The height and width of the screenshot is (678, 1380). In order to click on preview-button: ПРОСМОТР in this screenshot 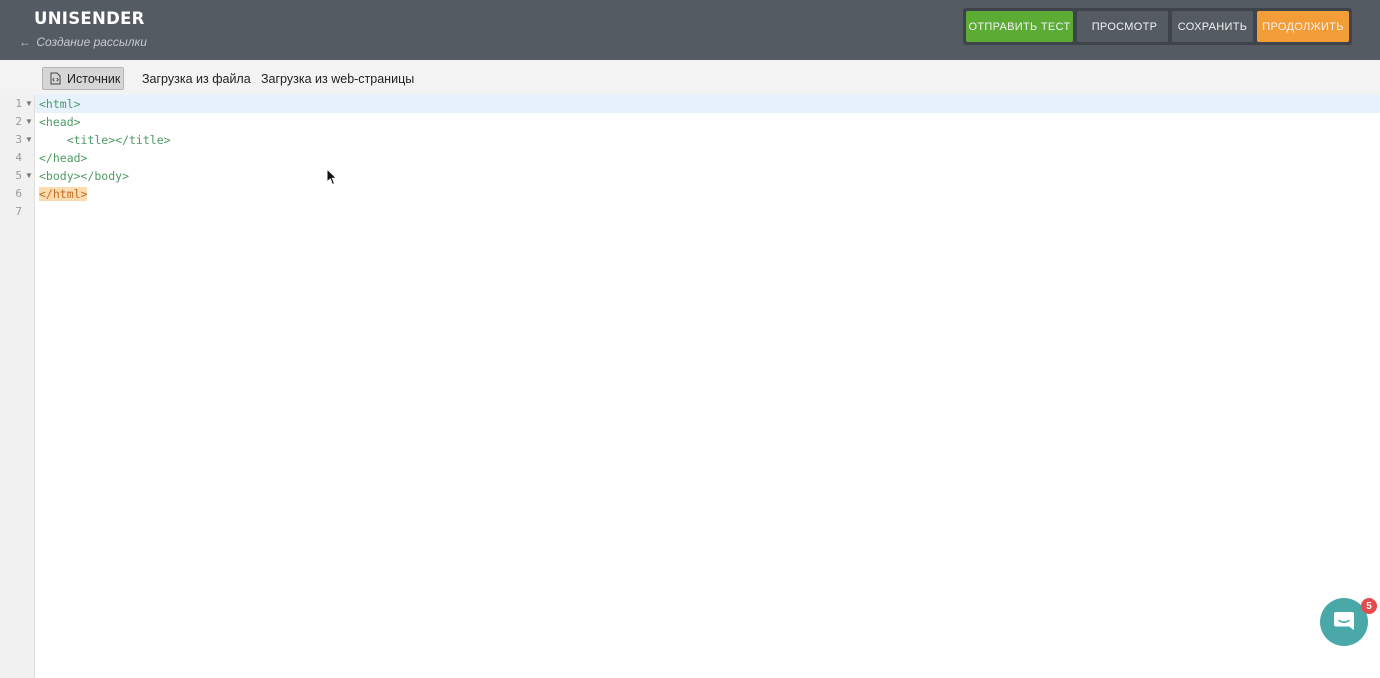, I will do `click(1122, 26)`.